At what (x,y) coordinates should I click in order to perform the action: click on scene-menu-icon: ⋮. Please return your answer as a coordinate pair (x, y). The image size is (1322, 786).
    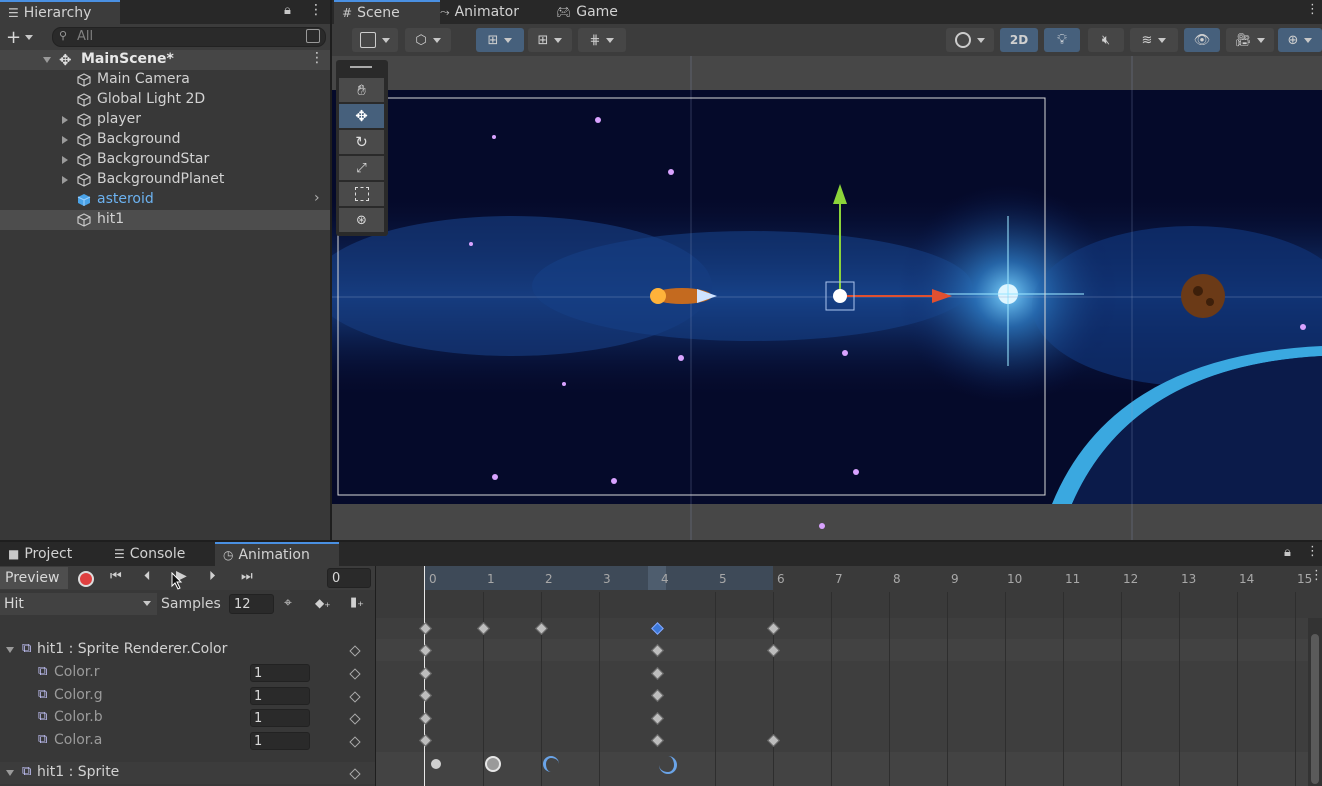
    Looking at the image, I should click on (317, 58).